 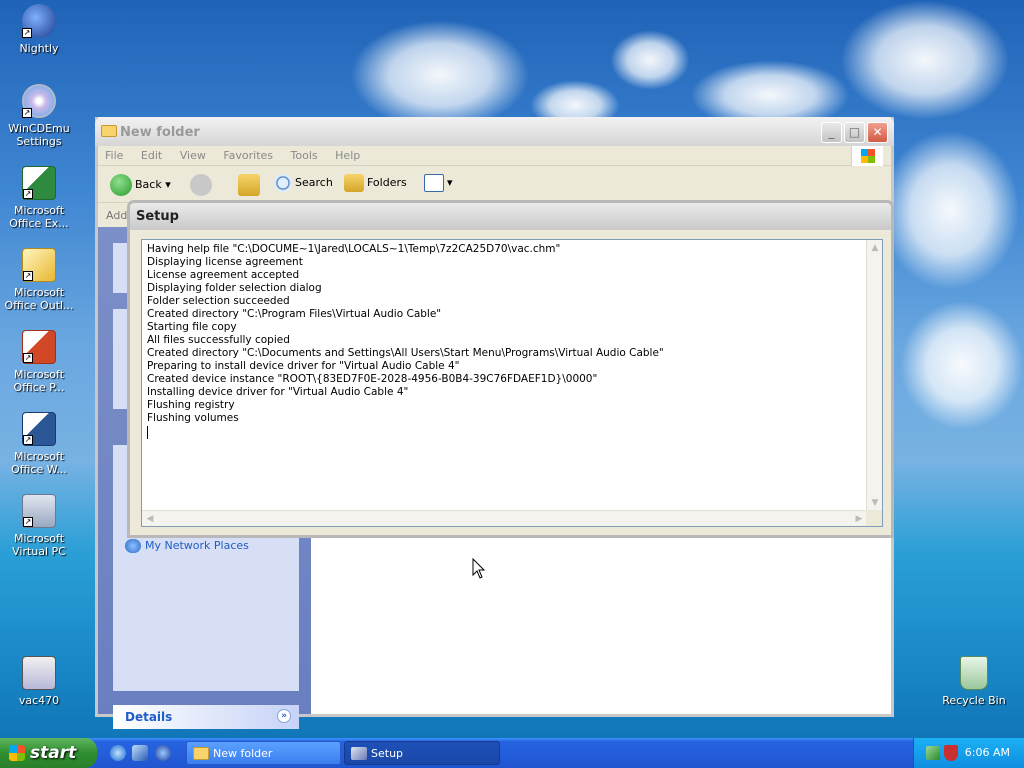 I want to click on forward-button, so click(x=202, y=185).